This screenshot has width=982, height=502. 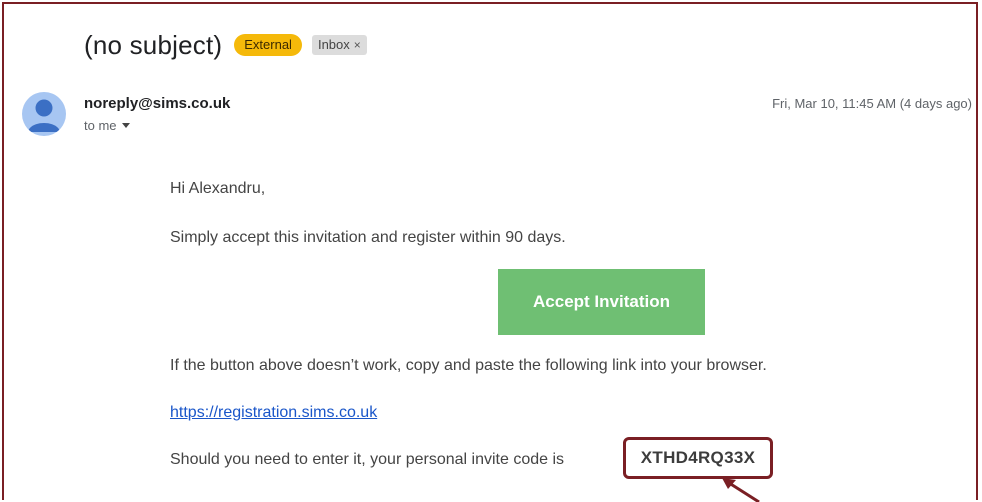 I want to click on inbox-label-text: Inbox, so click(x=333, y=44).